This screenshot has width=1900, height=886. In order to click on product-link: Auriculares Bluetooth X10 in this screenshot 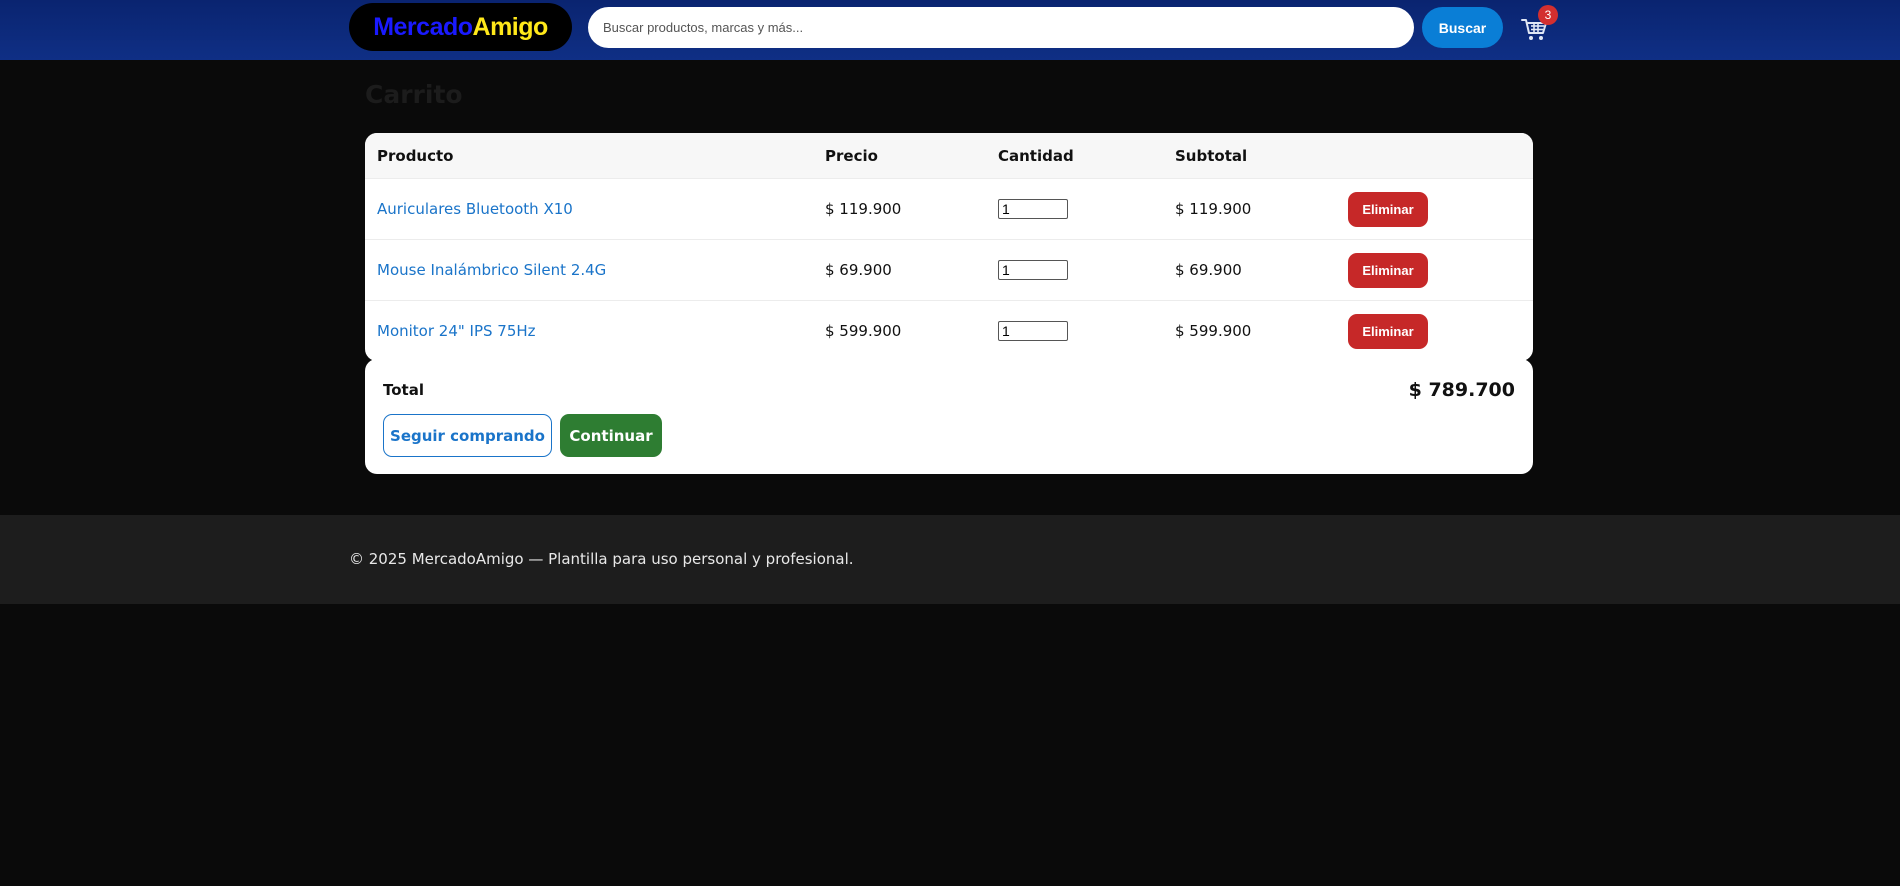, I will do `click(475, 209)`.